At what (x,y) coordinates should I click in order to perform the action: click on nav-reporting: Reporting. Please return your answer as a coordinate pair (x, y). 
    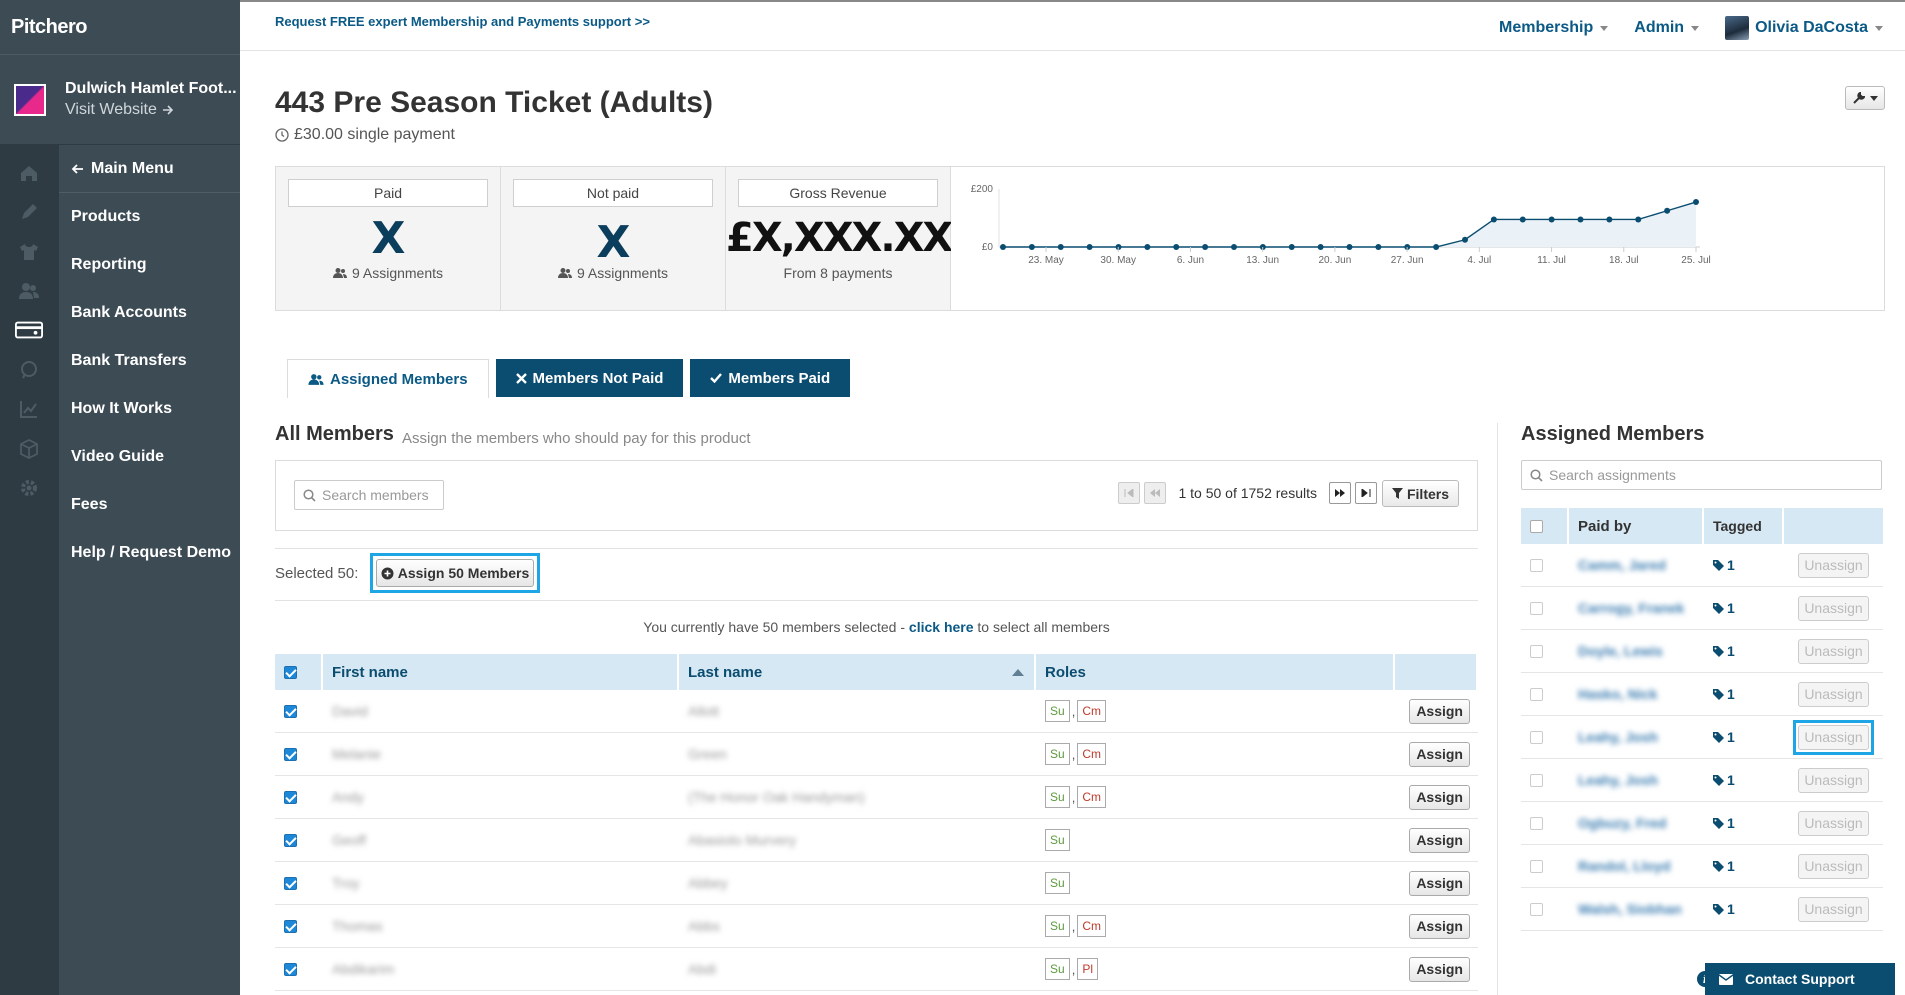
    Looking at the image, I should click on (149, 265).